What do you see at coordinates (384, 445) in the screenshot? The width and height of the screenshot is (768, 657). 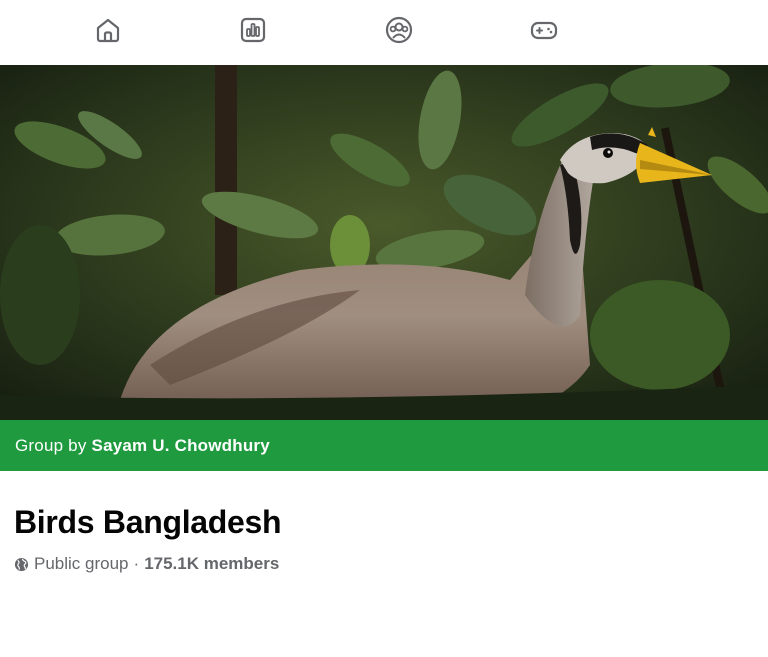 I see `group-owner-banner: Group by Sayam U. Chowdhury` at bounding box center [384, 445].